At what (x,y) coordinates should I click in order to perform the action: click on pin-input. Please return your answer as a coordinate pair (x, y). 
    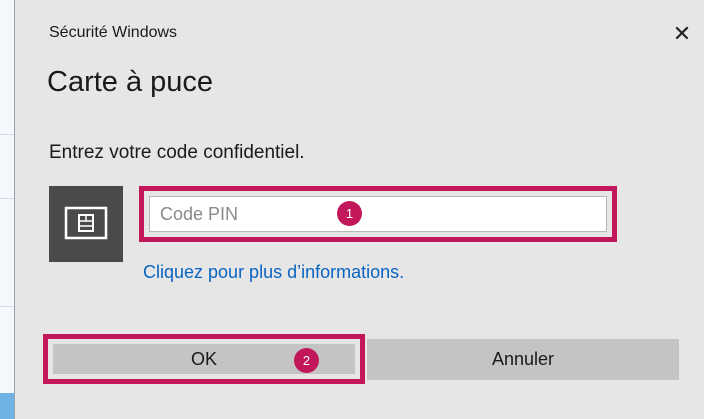
    Looking at the image, I should click on (378, 214).